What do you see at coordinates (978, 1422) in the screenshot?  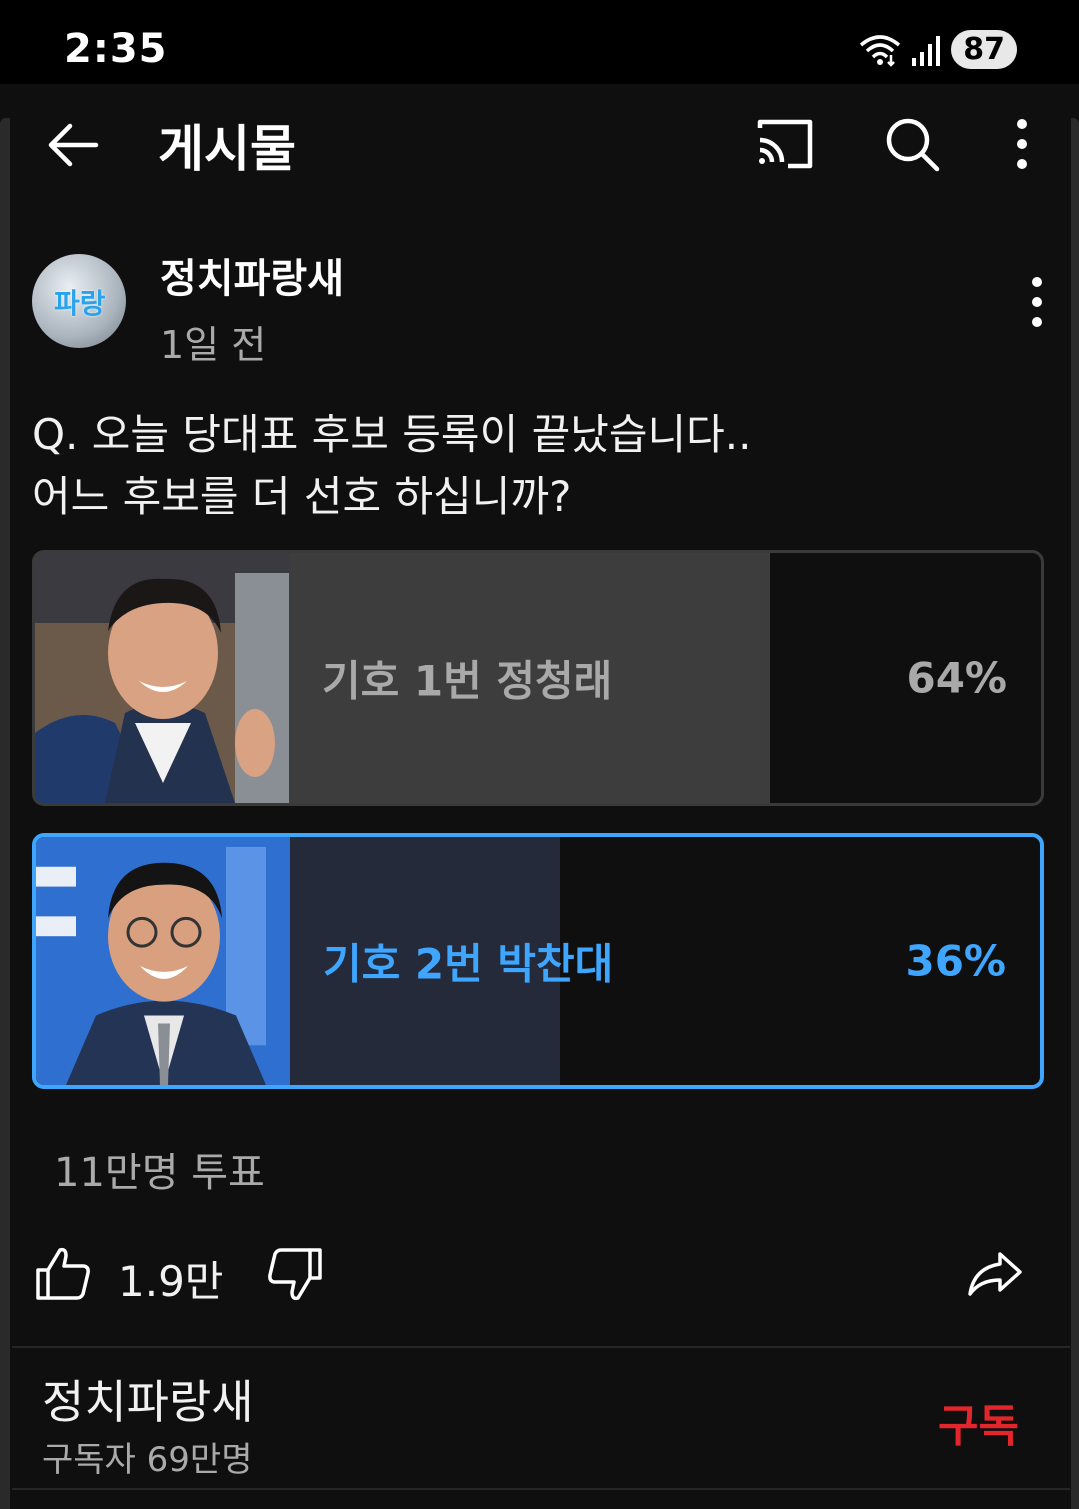 I see `subscribe-button: 구독` at bounding box center [978, 1422].